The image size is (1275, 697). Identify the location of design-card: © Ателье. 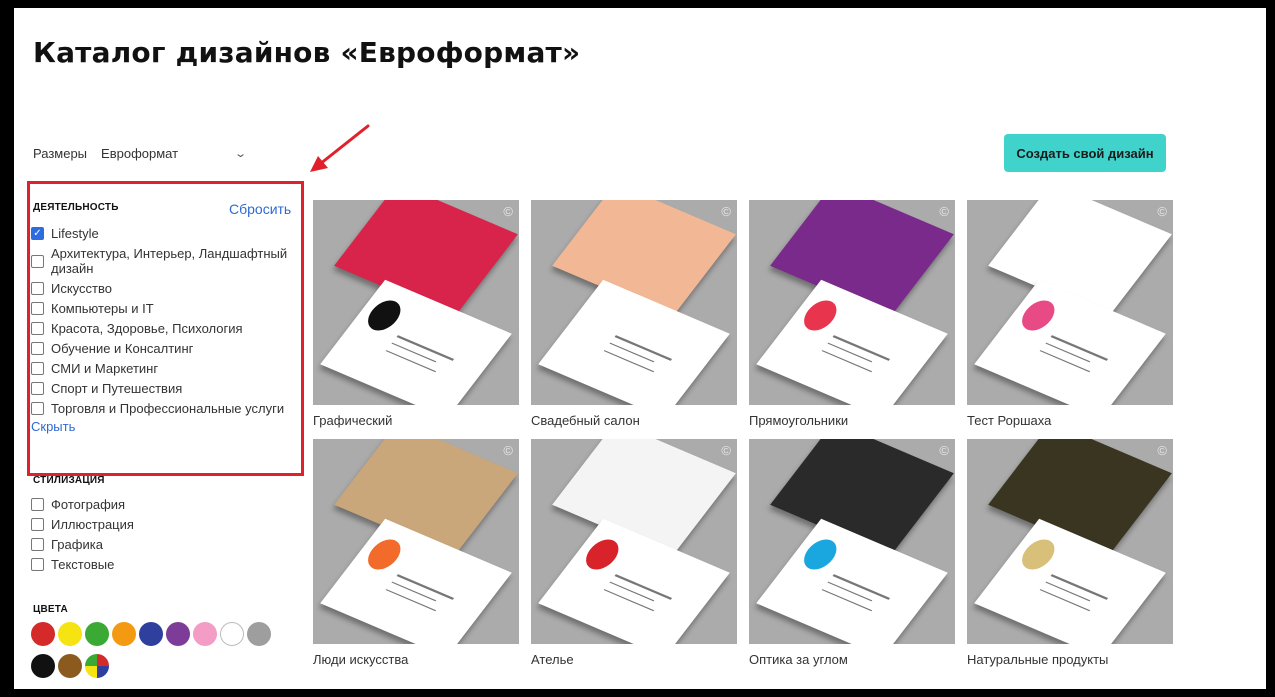
(634, 555).